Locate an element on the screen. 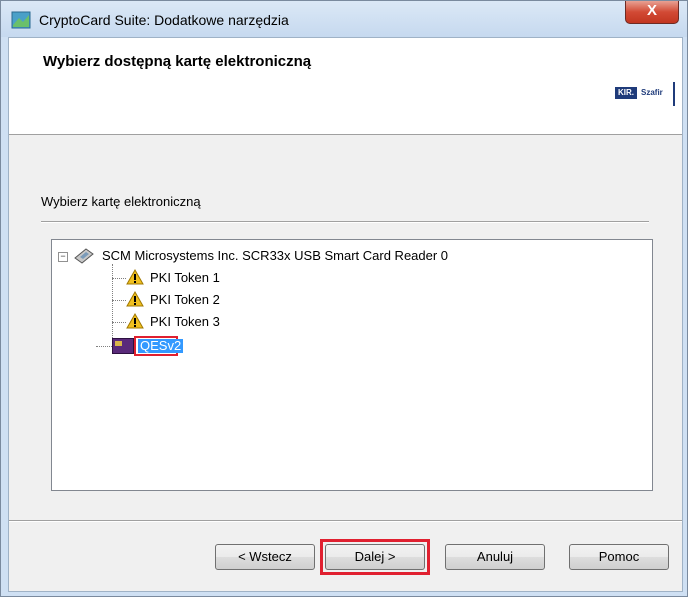 This screenshot has height=597, width=688. kir-szafir-logo: KIR. Szafir is located at coordinates (646, 94).